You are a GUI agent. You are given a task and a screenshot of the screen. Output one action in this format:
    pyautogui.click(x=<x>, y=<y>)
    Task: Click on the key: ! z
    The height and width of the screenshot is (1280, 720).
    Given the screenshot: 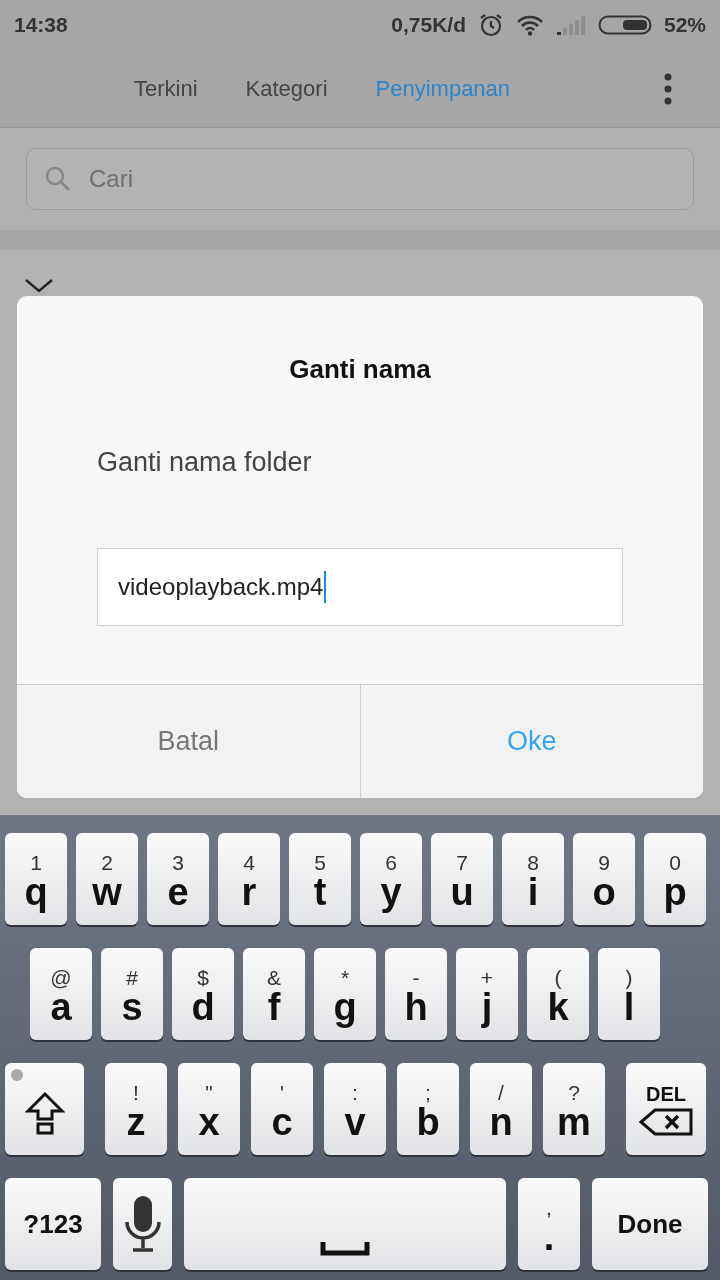 What is the action you would take?
    pyautogui.click(x=136, y=1109)
    